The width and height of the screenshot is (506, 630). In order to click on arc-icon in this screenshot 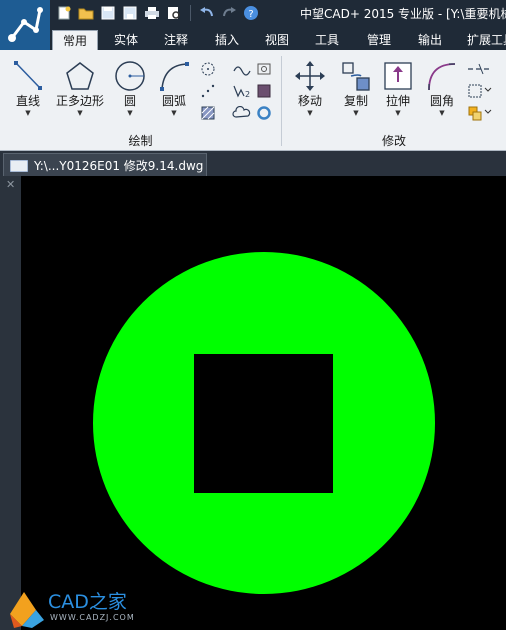, I will do `click(174, 76)`.